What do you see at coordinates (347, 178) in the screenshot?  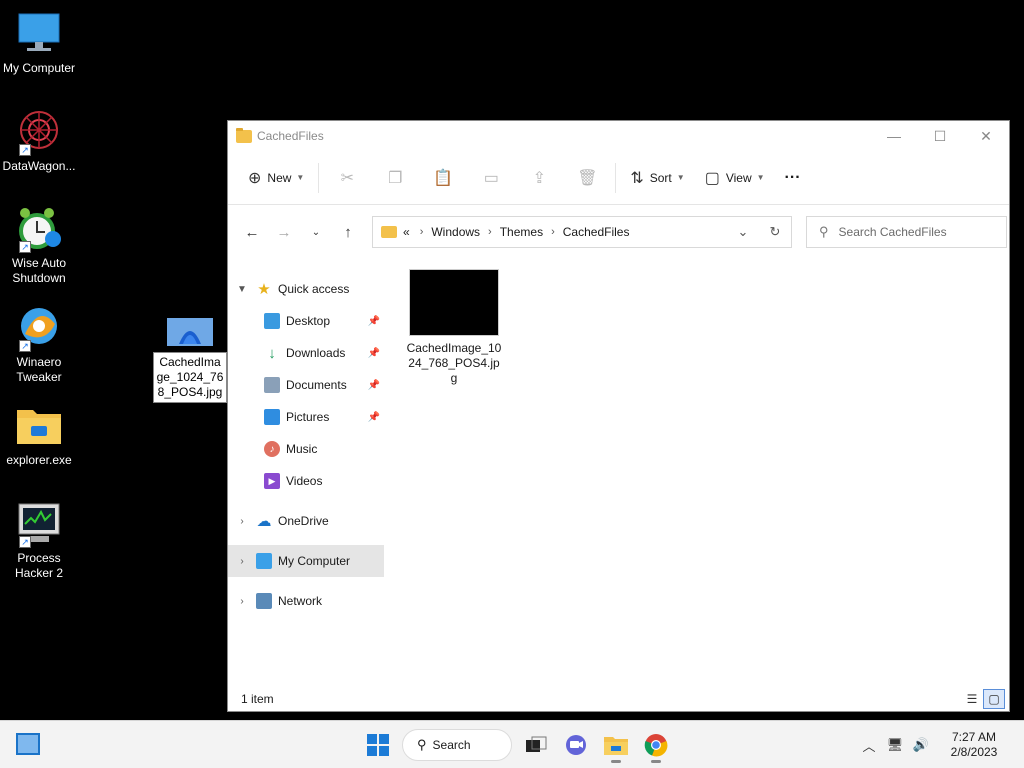 I see `cut-icon: ✂` at bounding box center [347, 178].